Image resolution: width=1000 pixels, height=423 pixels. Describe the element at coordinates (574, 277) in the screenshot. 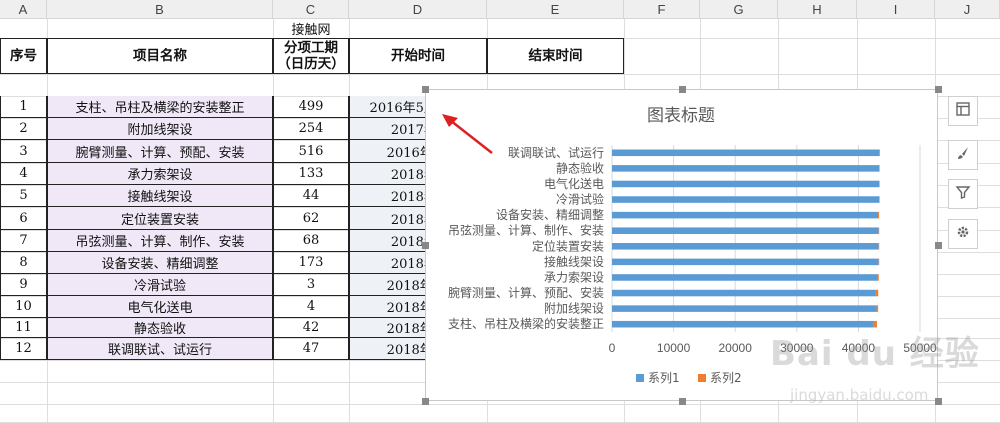

I see `y-category-label: 承力索架设` at that location.